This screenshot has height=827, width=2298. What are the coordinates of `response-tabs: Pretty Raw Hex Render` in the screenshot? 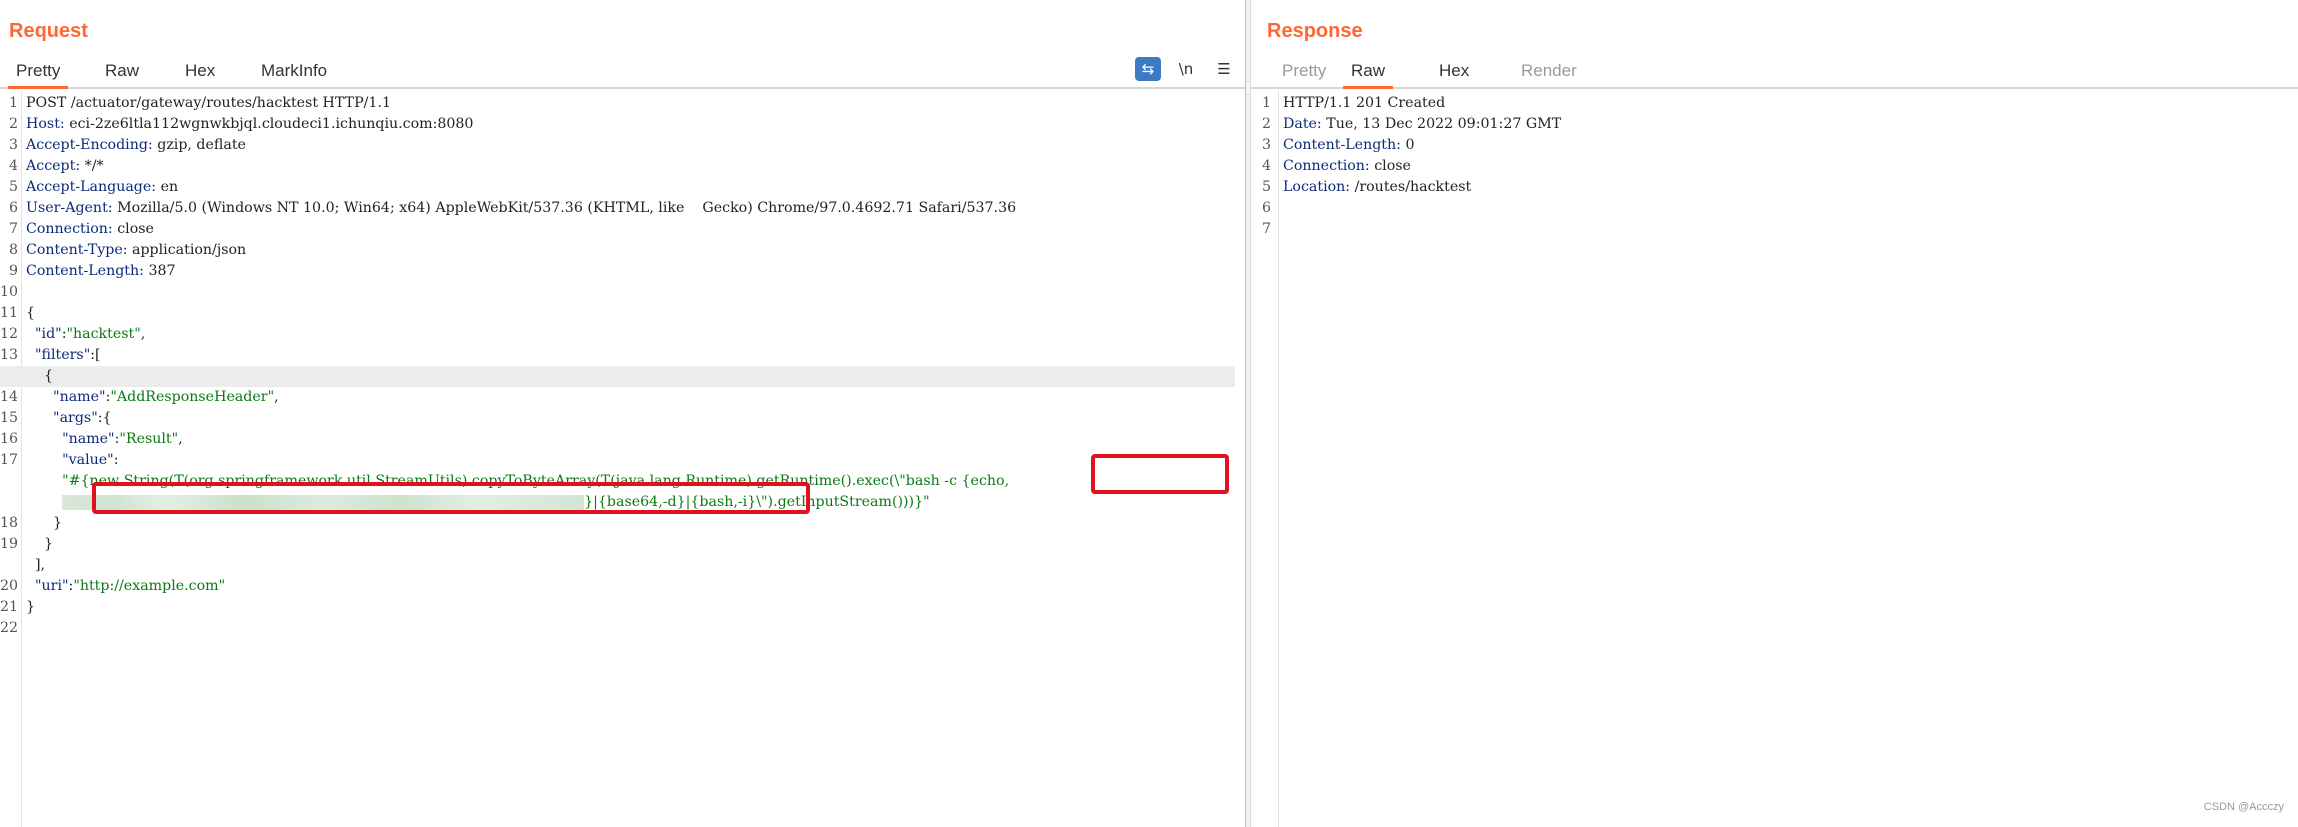 It's located at (1774, 72).